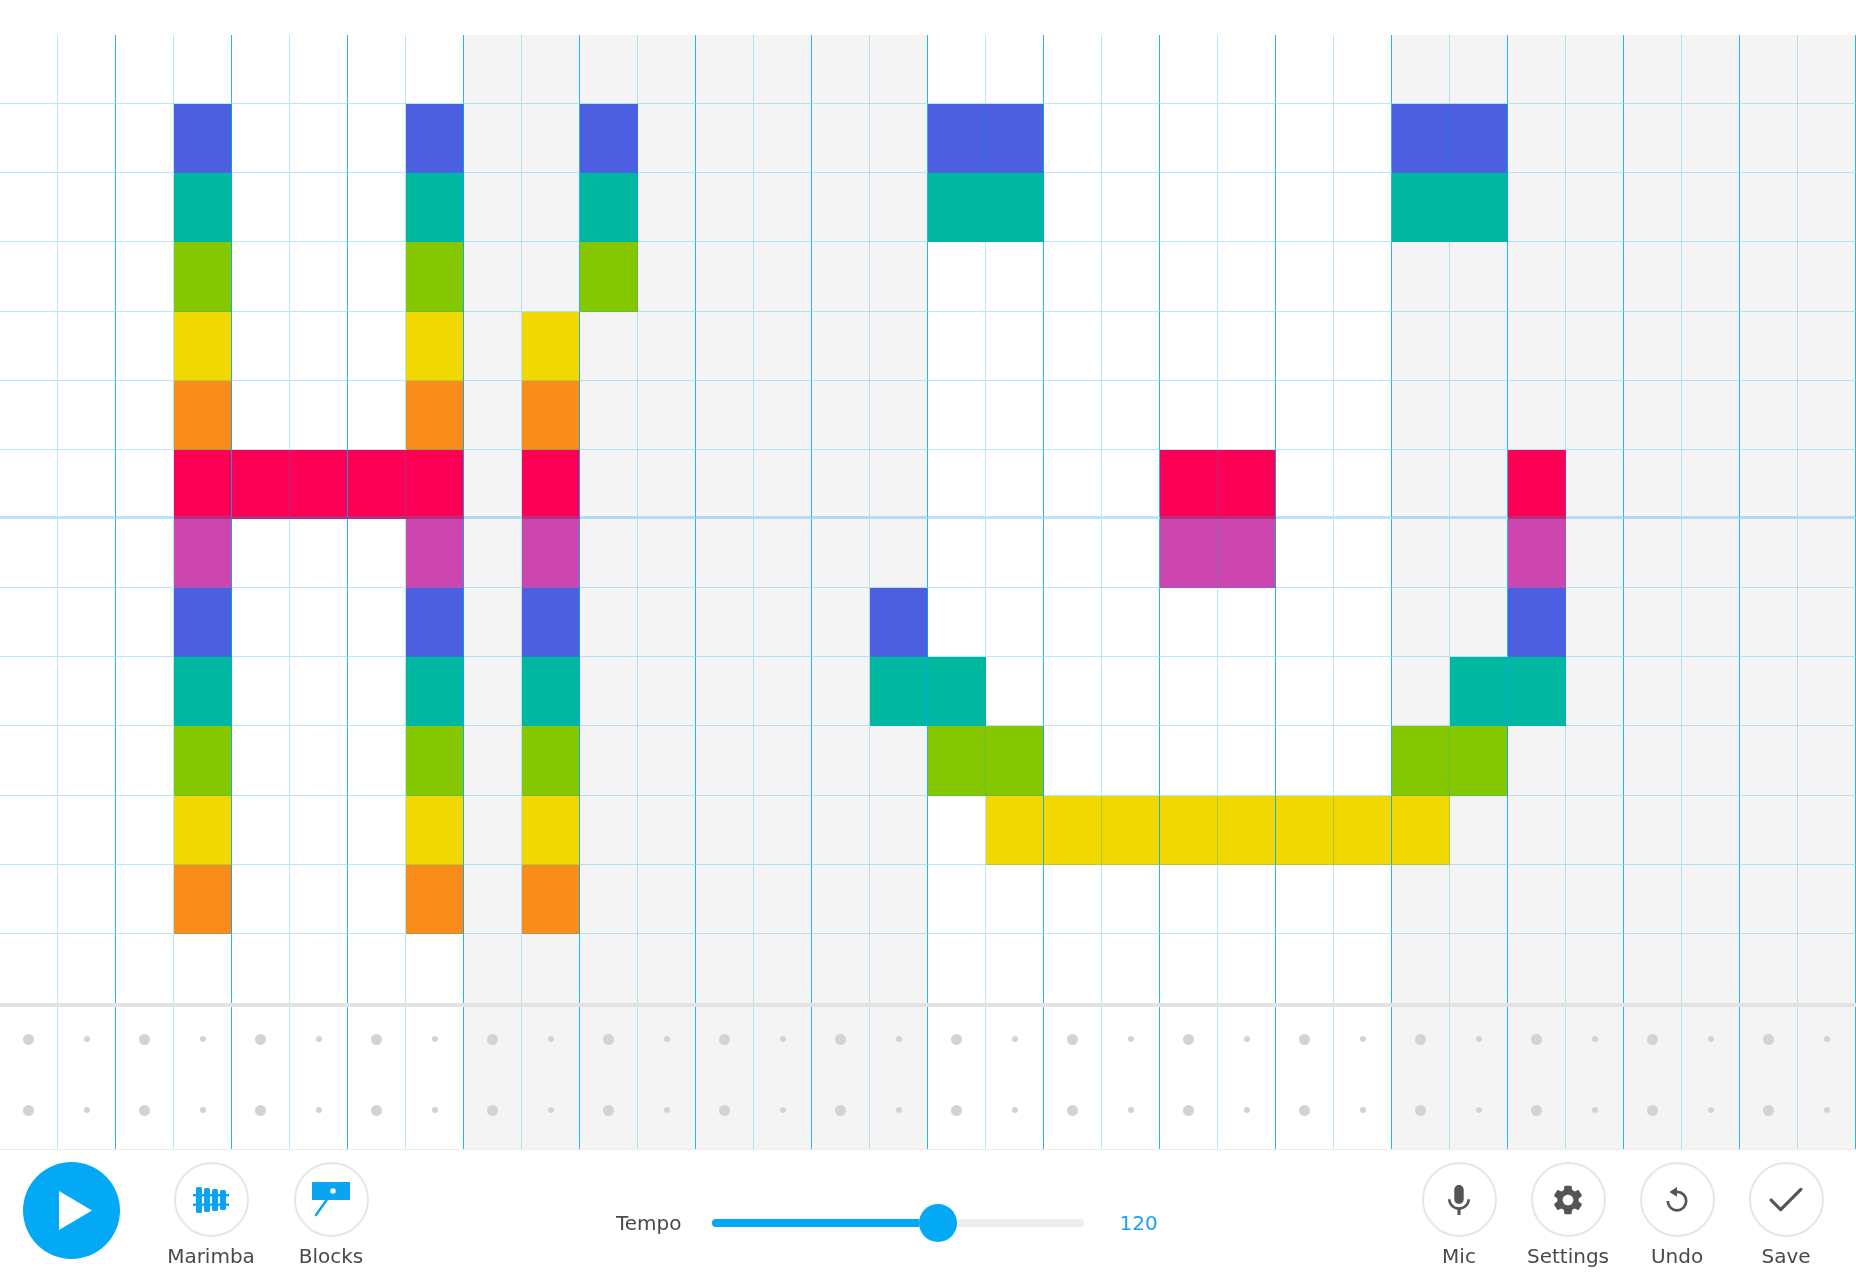  I want to click on action-label: Mic, so click(1459, 1256).